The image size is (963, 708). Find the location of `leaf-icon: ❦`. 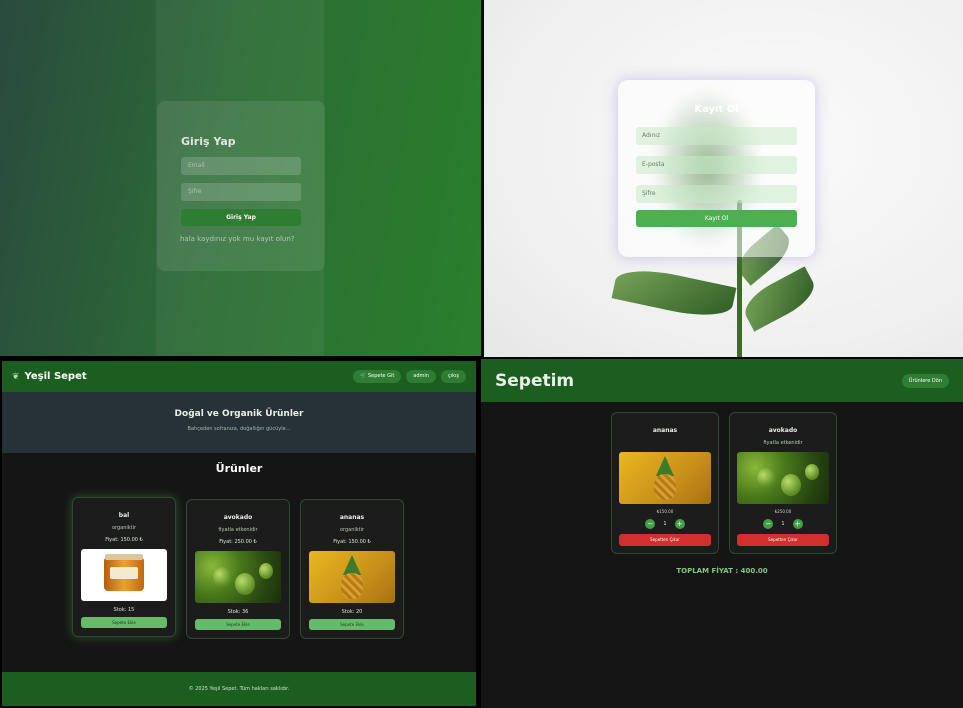

leaf-icon: ❦ is located at coordinates (16, 376).